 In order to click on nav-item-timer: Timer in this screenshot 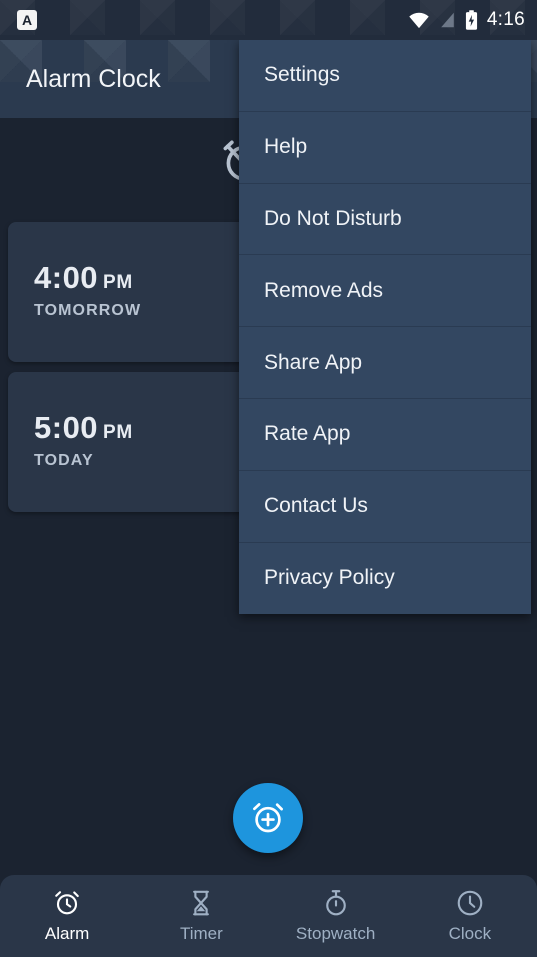, I will do `click(201, 916)`.